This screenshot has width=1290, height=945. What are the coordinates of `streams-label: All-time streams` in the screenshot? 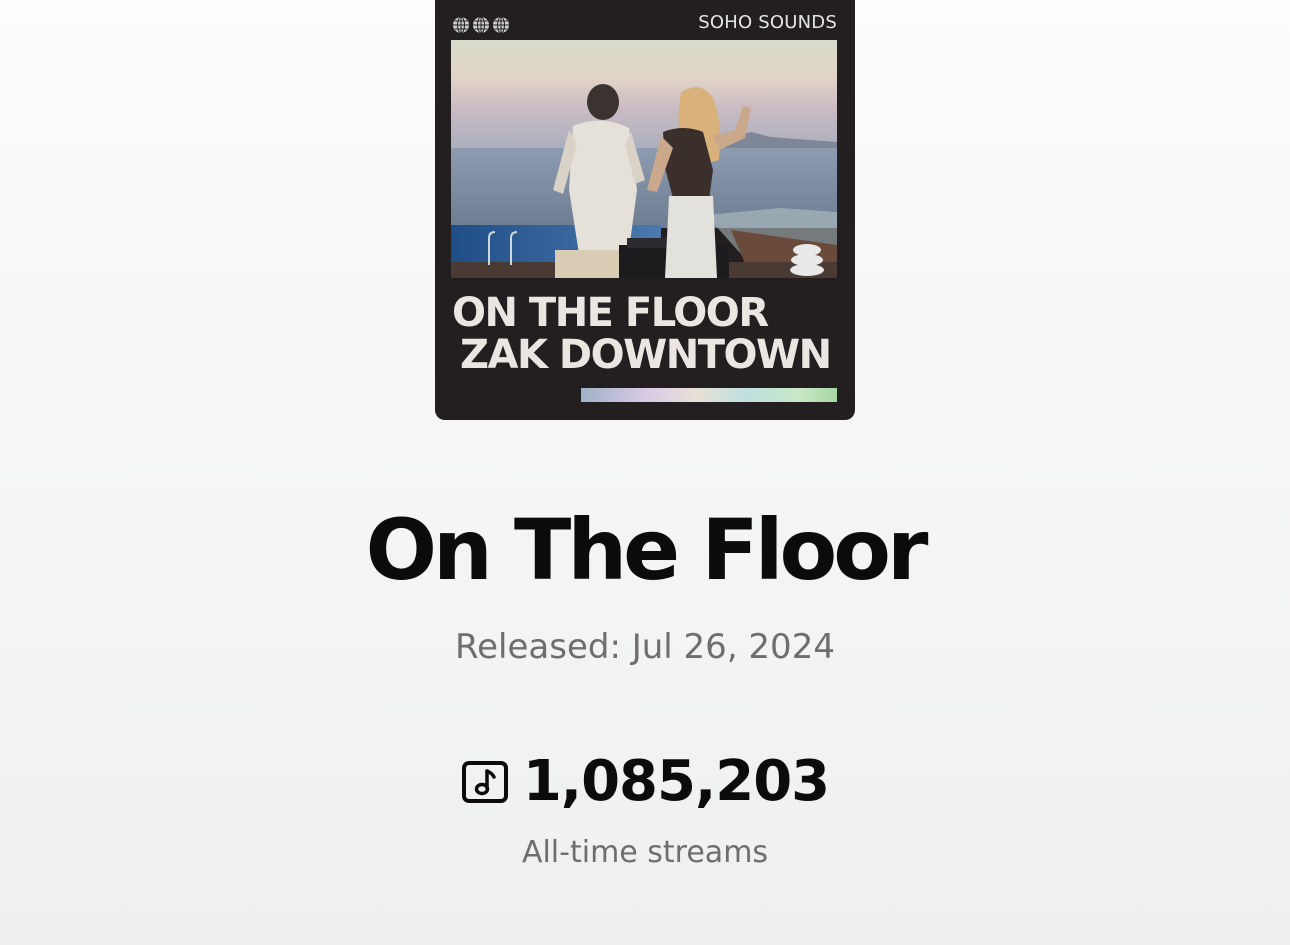 It's located at (645, 852).